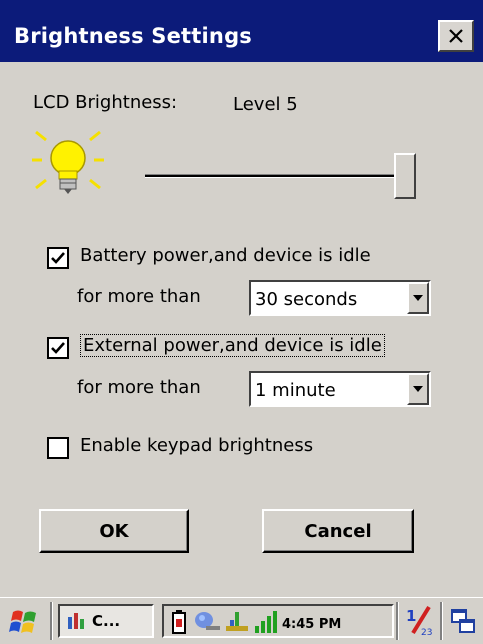 This screenshot has height=644, width=483. Describe the element at coordinates (426, 632) in the screenshot. I see `svg-text: 23` at that location.